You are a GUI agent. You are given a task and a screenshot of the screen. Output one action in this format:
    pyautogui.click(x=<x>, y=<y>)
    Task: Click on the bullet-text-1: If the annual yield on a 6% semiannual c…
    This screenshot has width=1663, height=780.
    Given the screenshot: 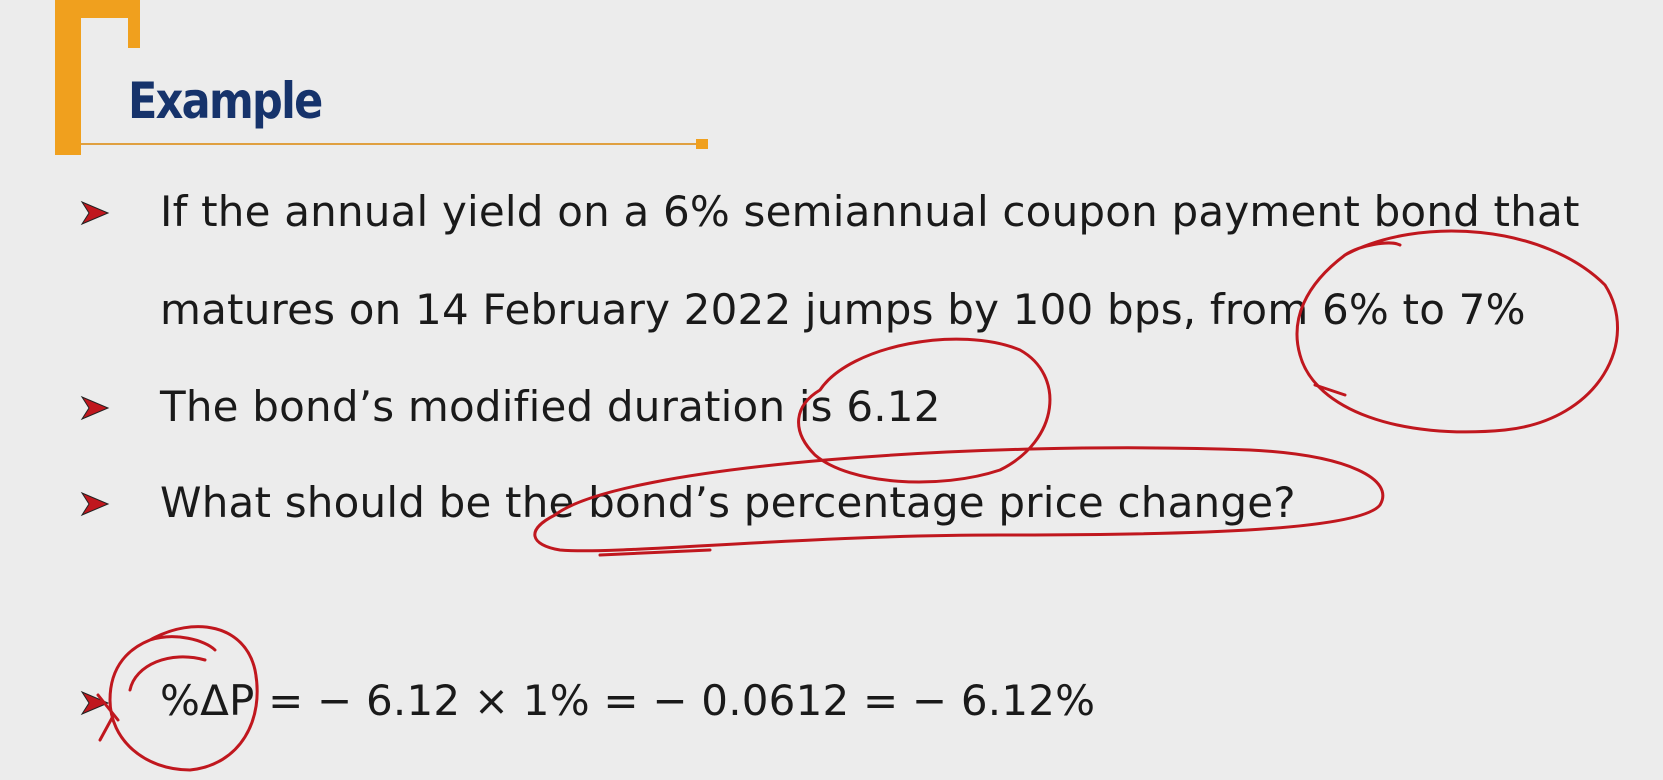 What is the action you would take?
    pyautogui.click(x=870, y=211)
    